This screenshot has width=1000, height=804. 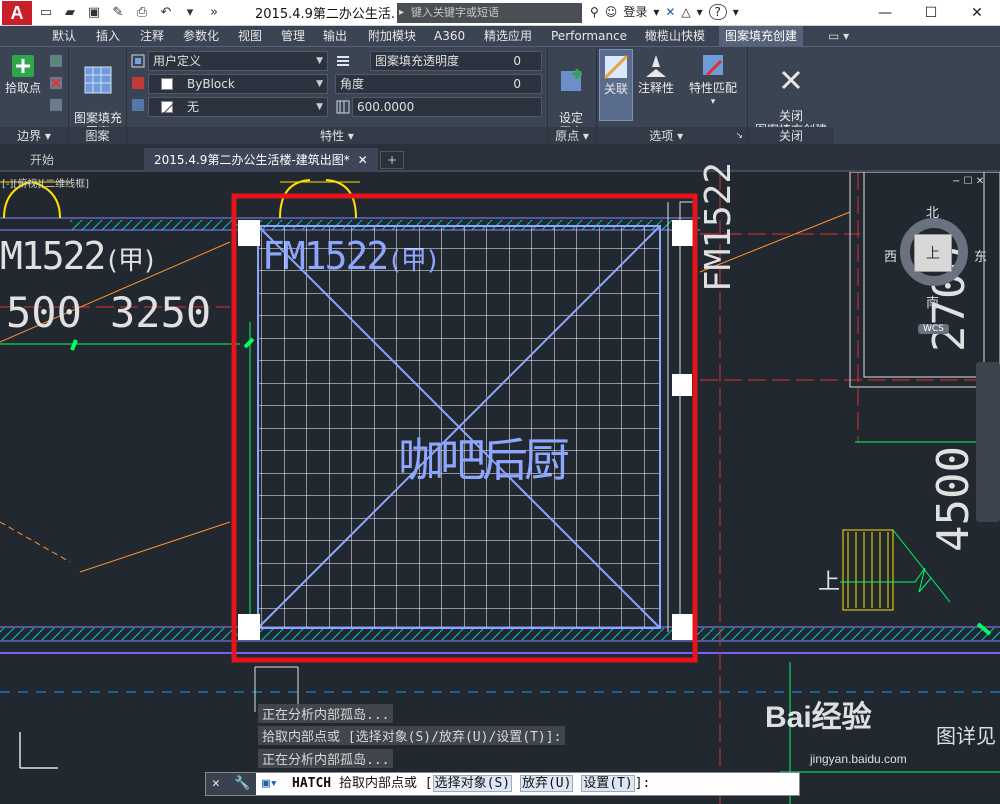 What do you see at coordinates (138, 83) in the screenshot?
I see `hatch-color-icon` at bounding box center [138, 83].